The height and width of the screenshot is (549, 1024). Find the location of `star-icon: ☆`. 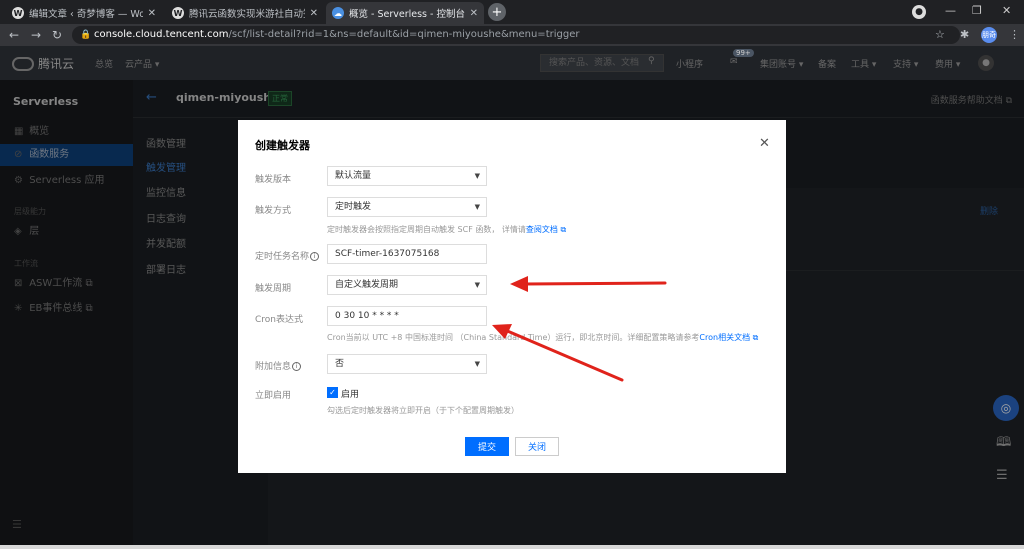

star-icon: ☆ is located at coordinates (940, 34).